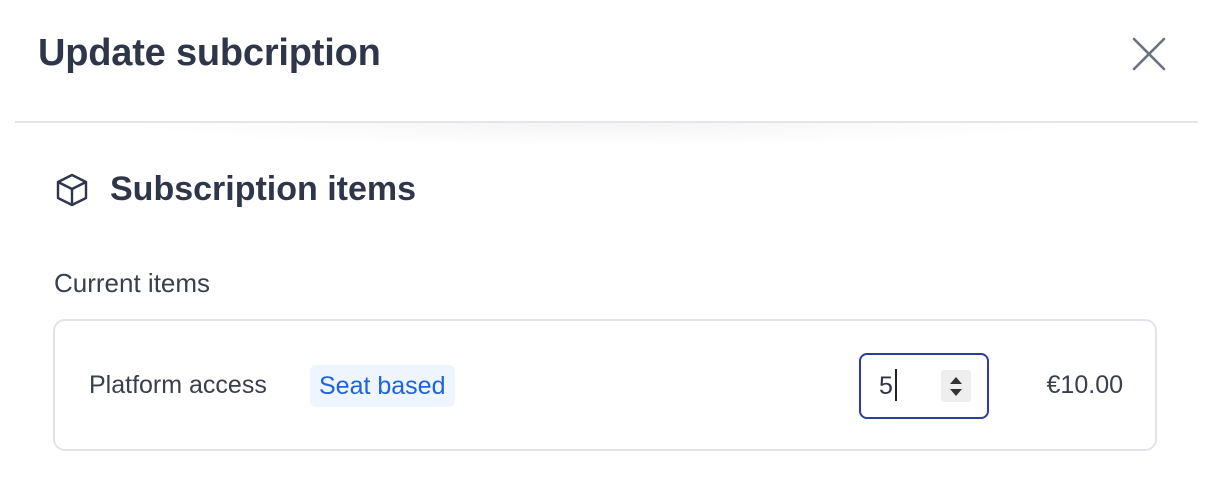  I want to click on seat-based-badge: Seat based, so click(382, 386).